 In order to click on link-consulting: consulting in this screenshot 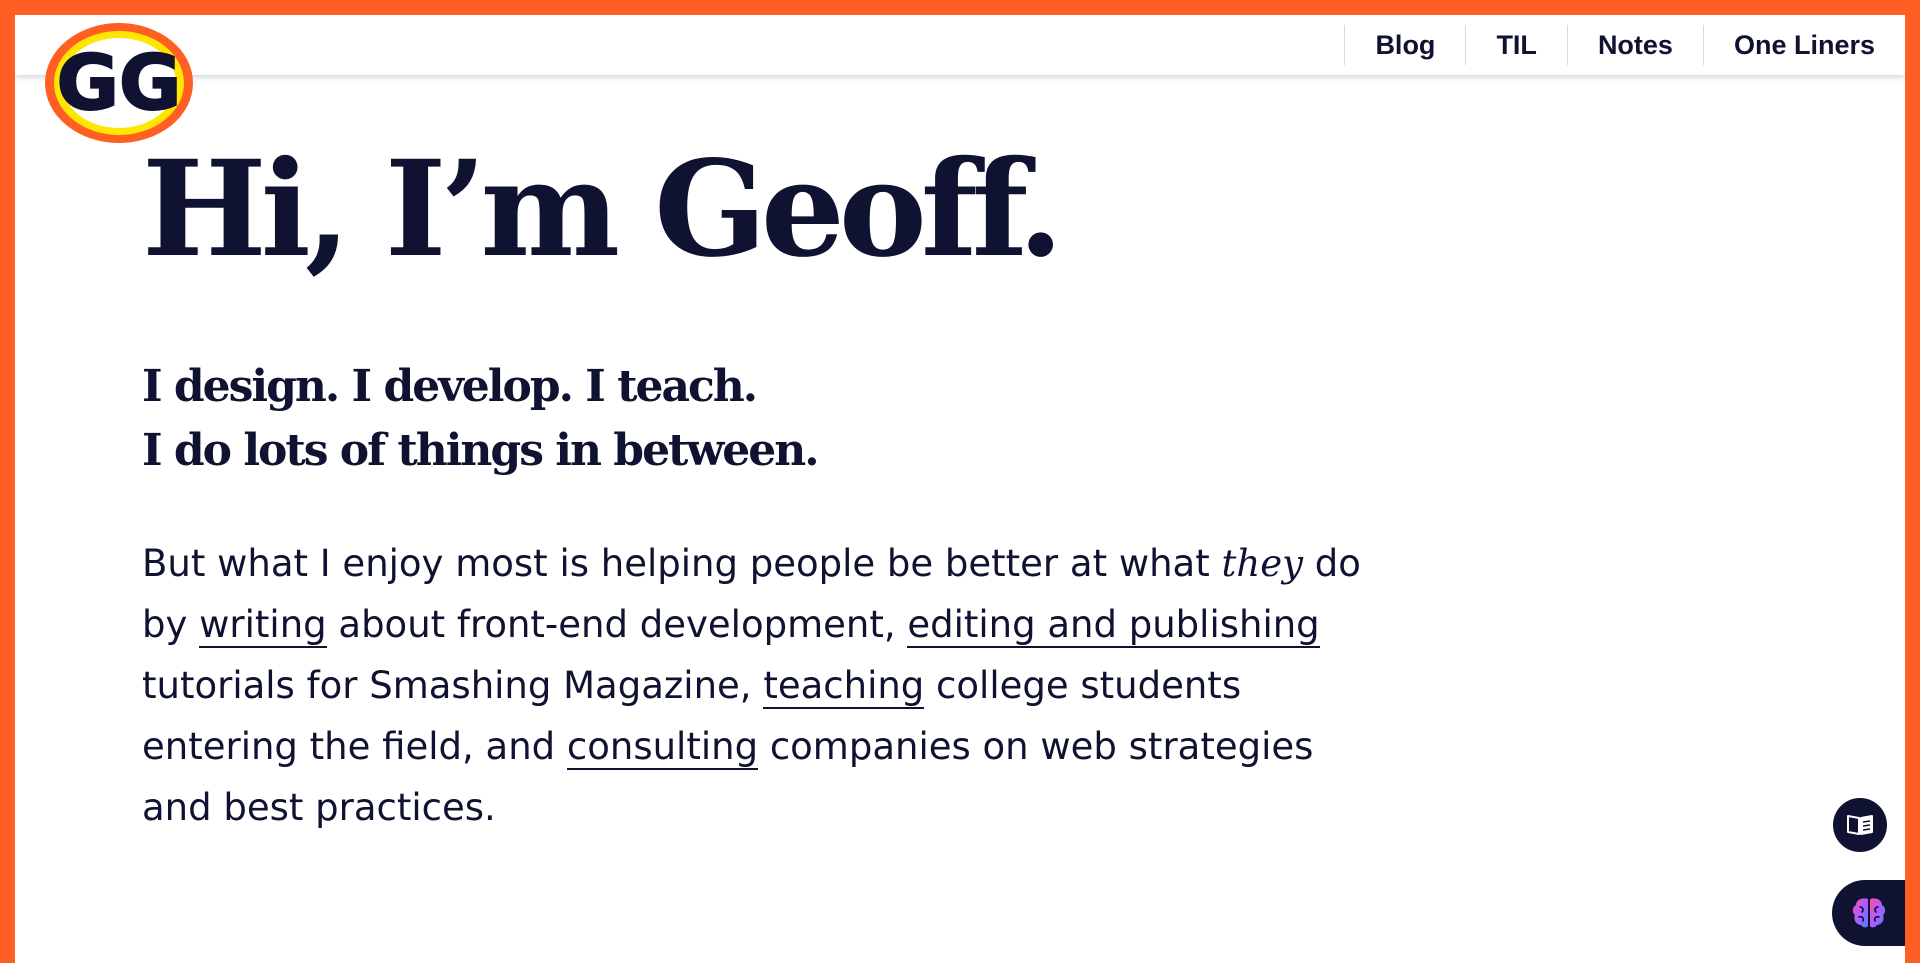, I will do `click(662, 747)`.